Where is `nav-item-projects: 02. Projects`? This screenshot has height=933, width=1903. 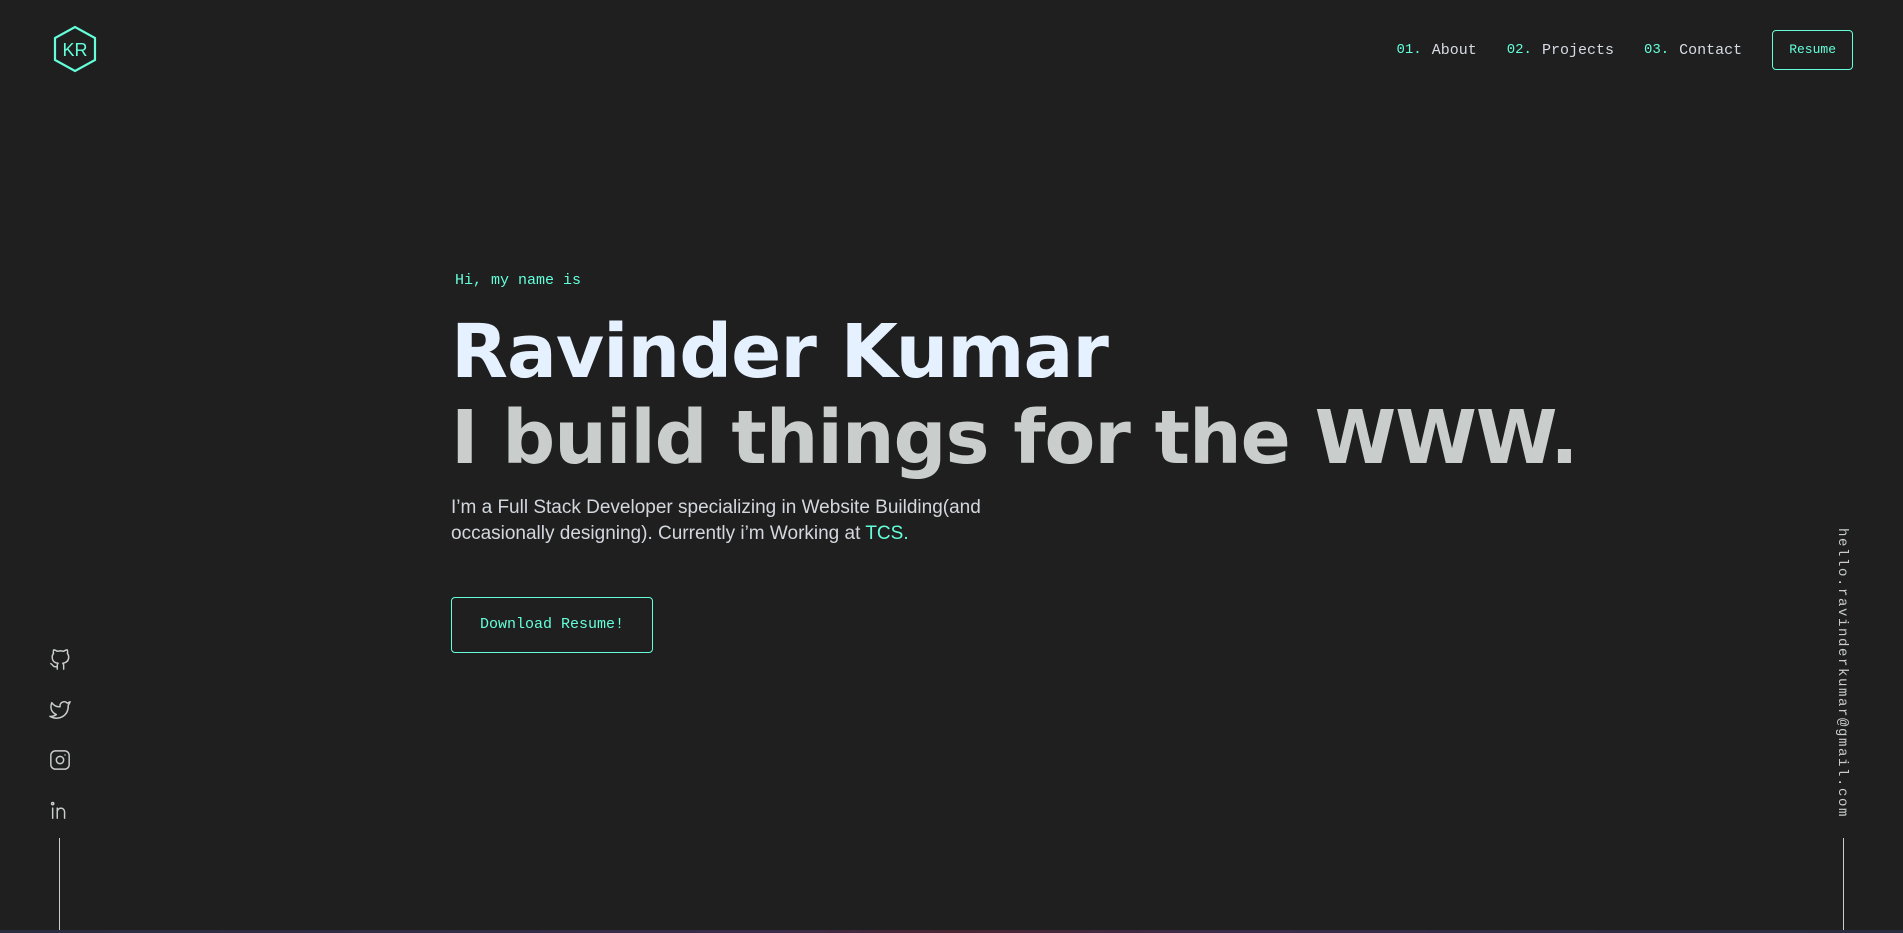
nav-item-projects: 02. Projects is located at coordinates (1560, 50).